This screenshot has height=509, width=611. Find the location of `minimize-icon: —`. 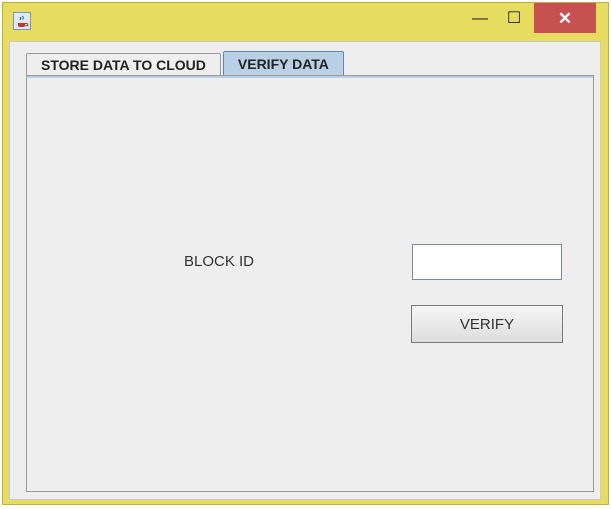

minimize-icon: — is located at coordinates (480, 18).